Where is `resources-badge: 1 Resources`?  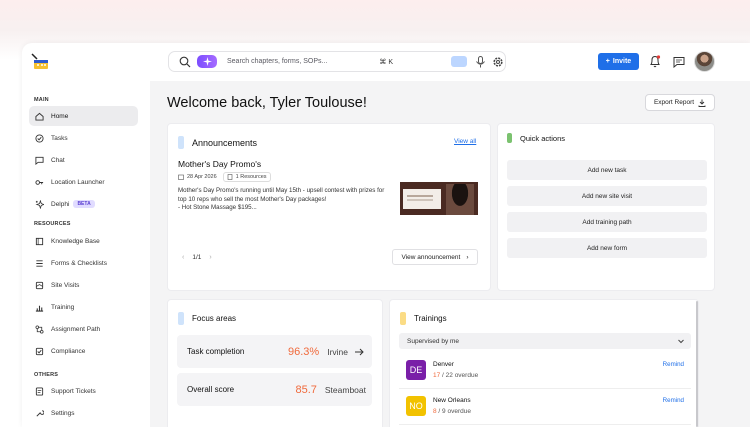 resources-badge: 1 Resources is located at coordinates (246, 177).